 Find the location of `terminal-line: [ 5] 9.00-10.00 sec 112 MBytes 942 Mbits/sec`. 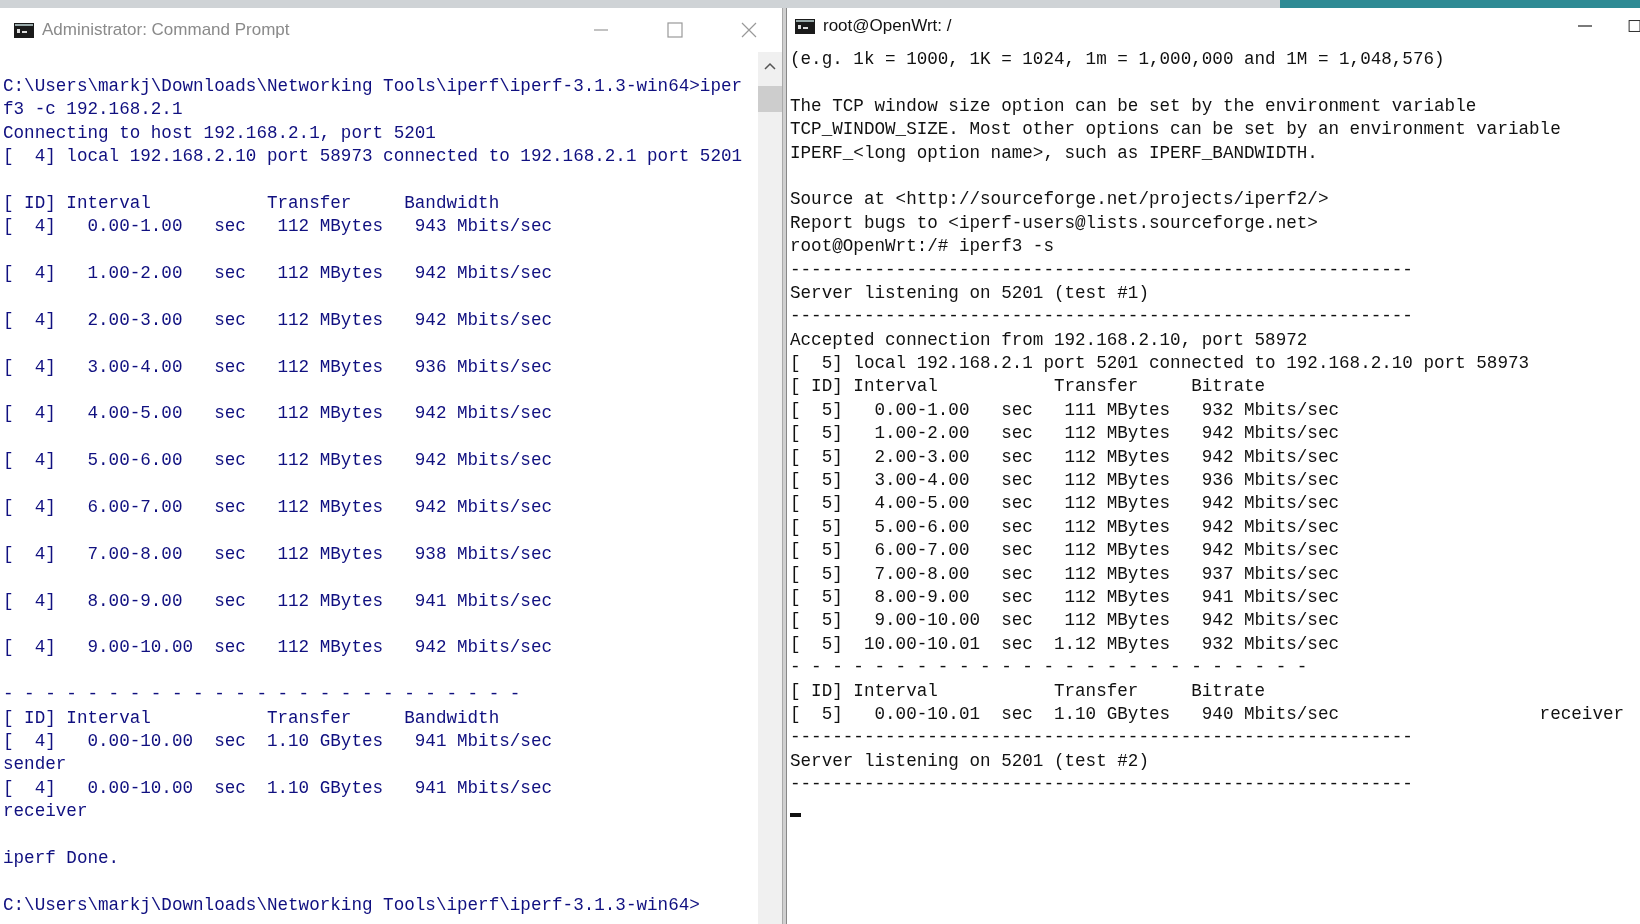

terminal-line: [ 5] 9.00-10.00 sec 112 MBytes 942 Mbits/sec is located at coordinates (1064, 621).